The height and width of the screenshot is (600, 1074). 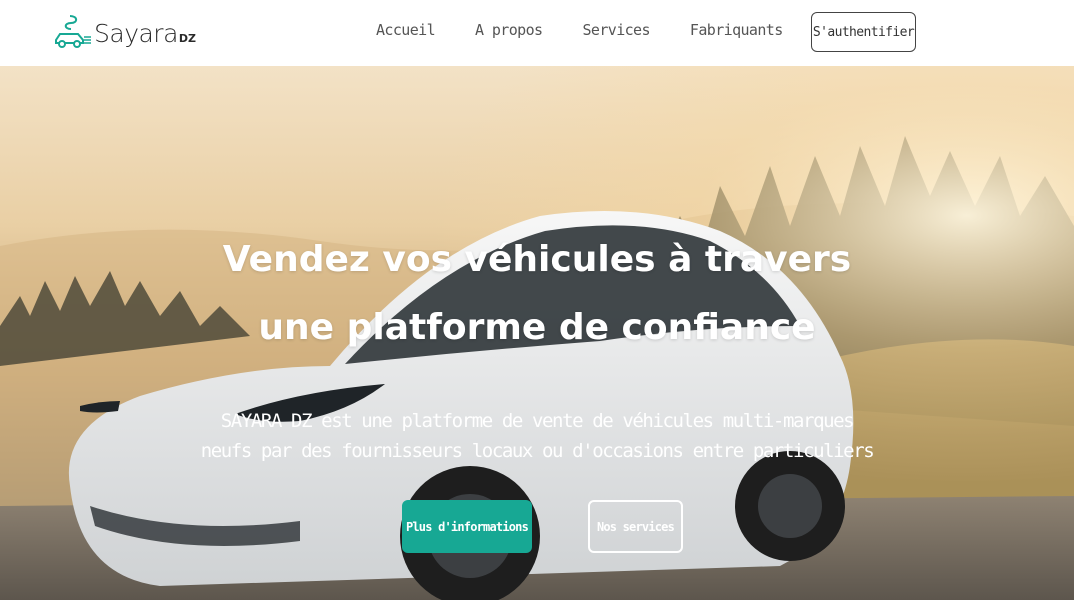 I want to click on hero-title-line-1: Vendez vos véhicules à travers, so click(x=537, y=259).